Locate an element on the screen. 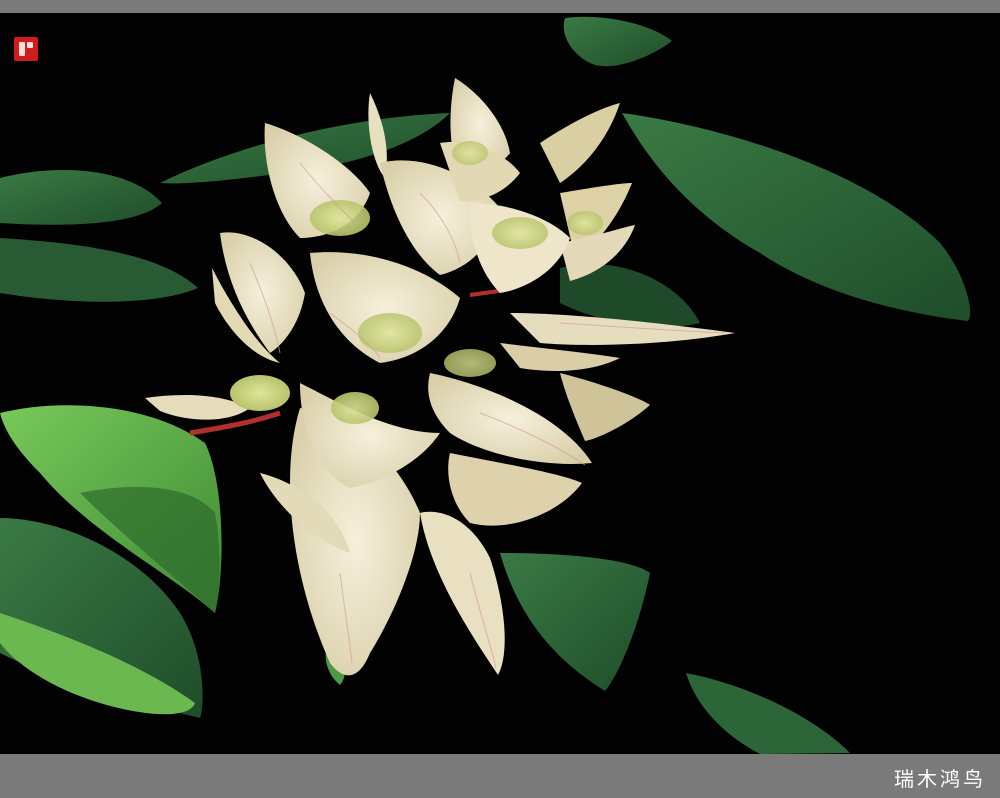  frame-bottom-border: 瑞木鸿鸟 is located at coordinates (500, 776).